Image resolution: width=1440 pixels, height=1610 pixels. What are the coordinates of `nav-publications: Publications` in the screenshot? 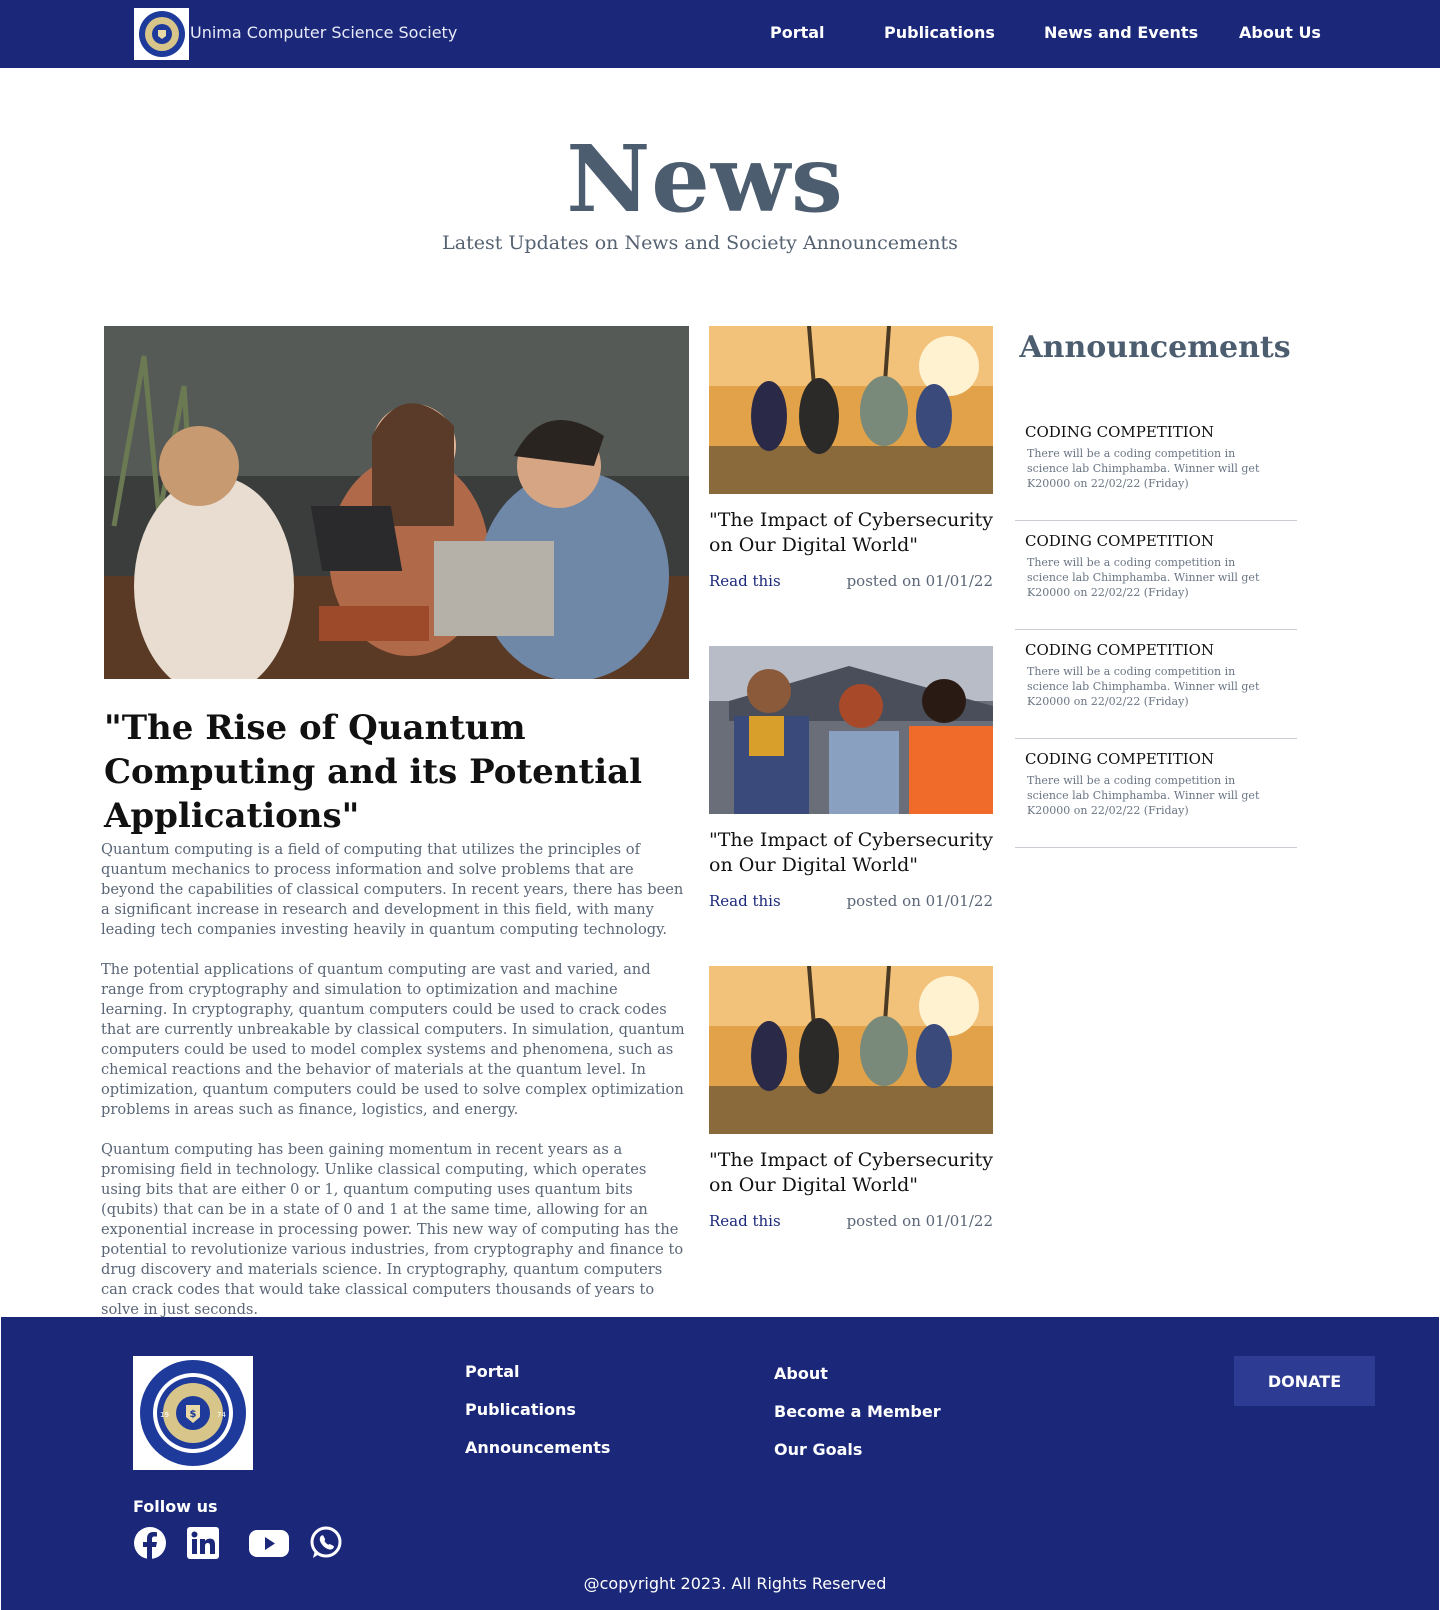 It's located at (939, 32).